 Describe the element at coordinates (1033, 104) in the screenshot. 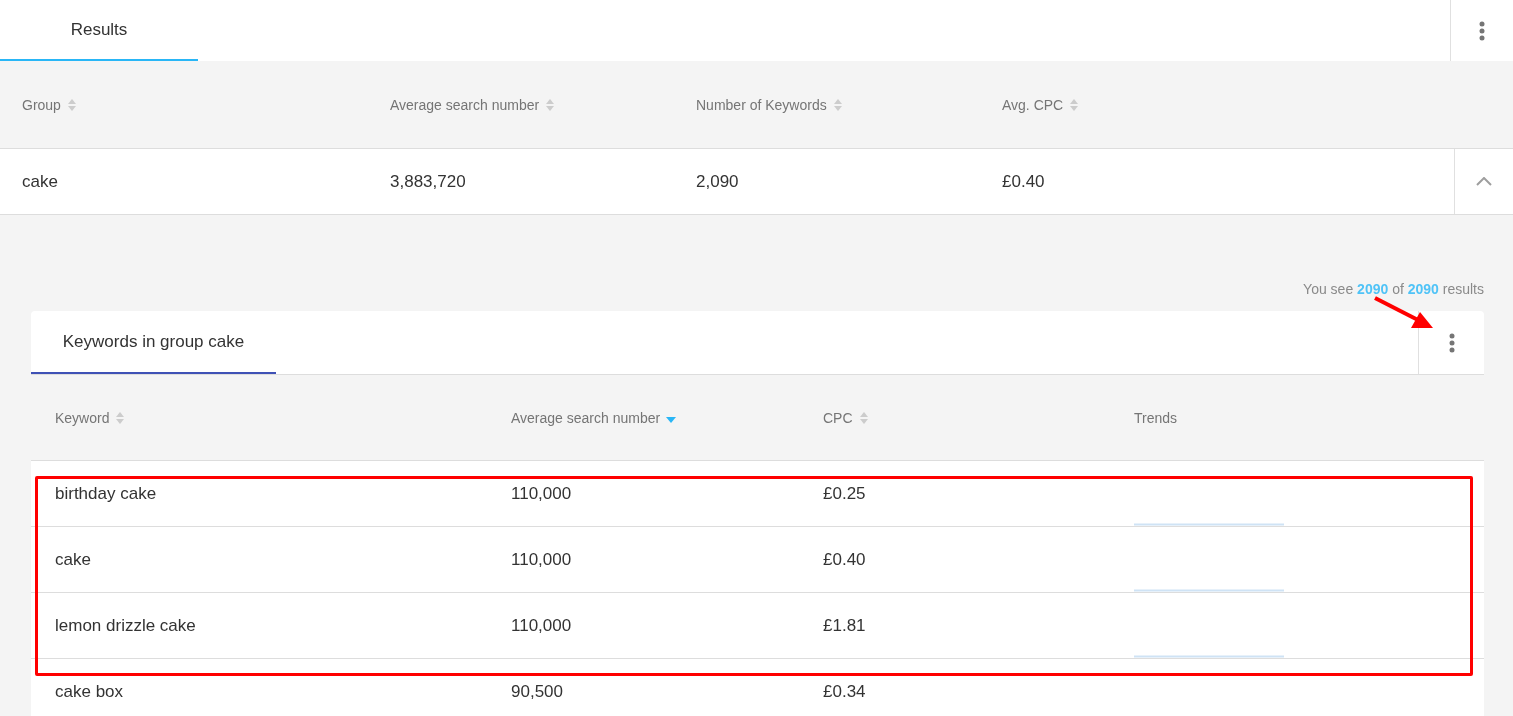

I see `column-header: Avg. CPC` at that location.